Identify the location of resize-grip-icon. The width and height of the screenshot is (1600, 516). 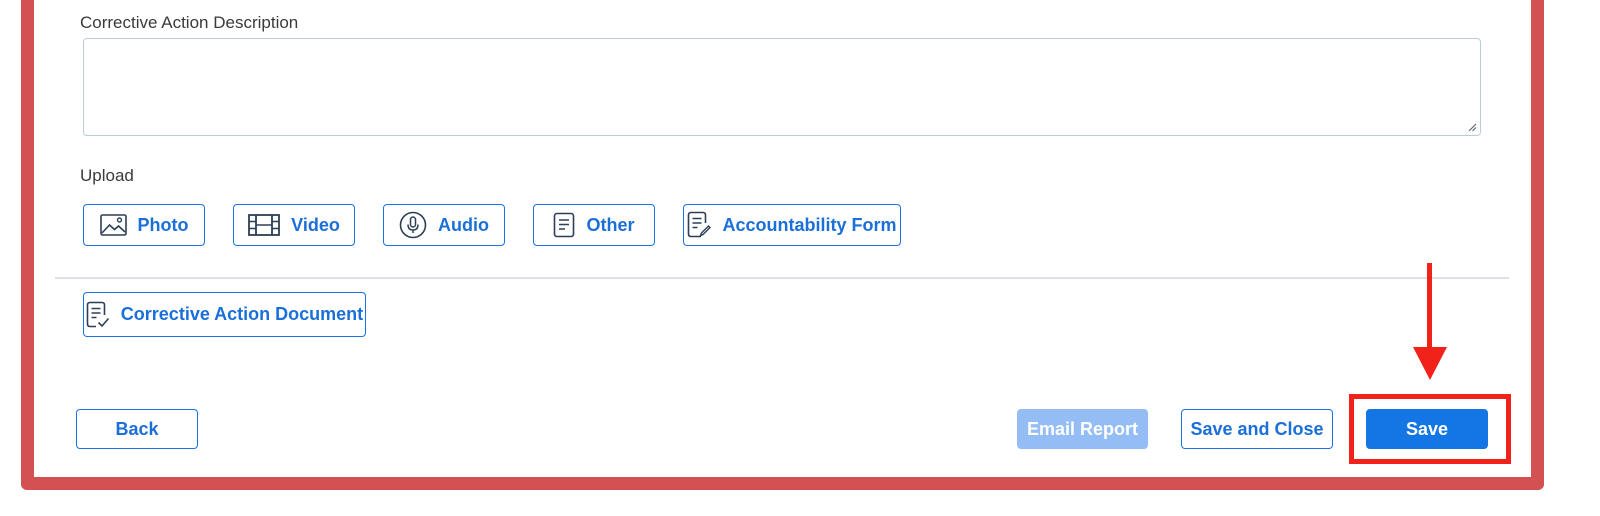
(1472, 127).